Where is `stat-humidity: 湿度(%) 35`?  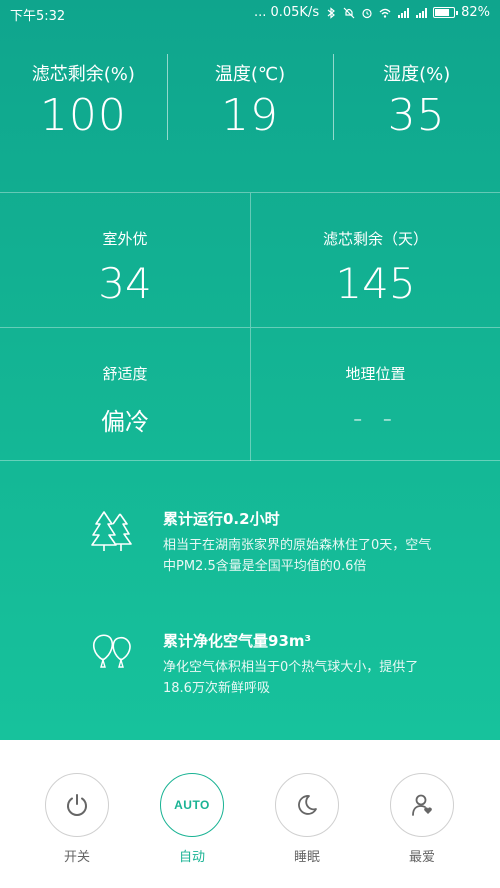 stat-humidity: 湿度(%) 35 is located at coordinates (416, 96).